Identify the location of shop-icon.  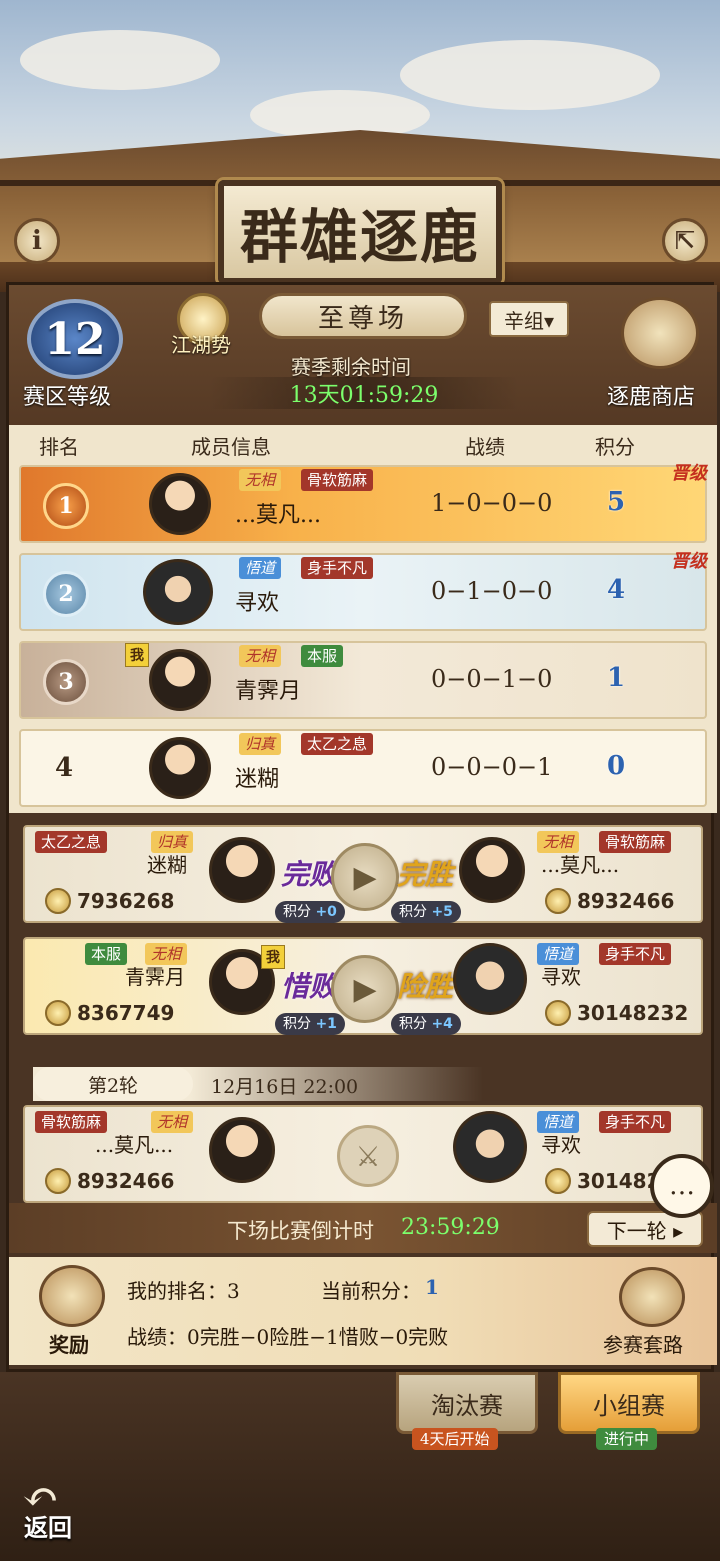
(660, 333).